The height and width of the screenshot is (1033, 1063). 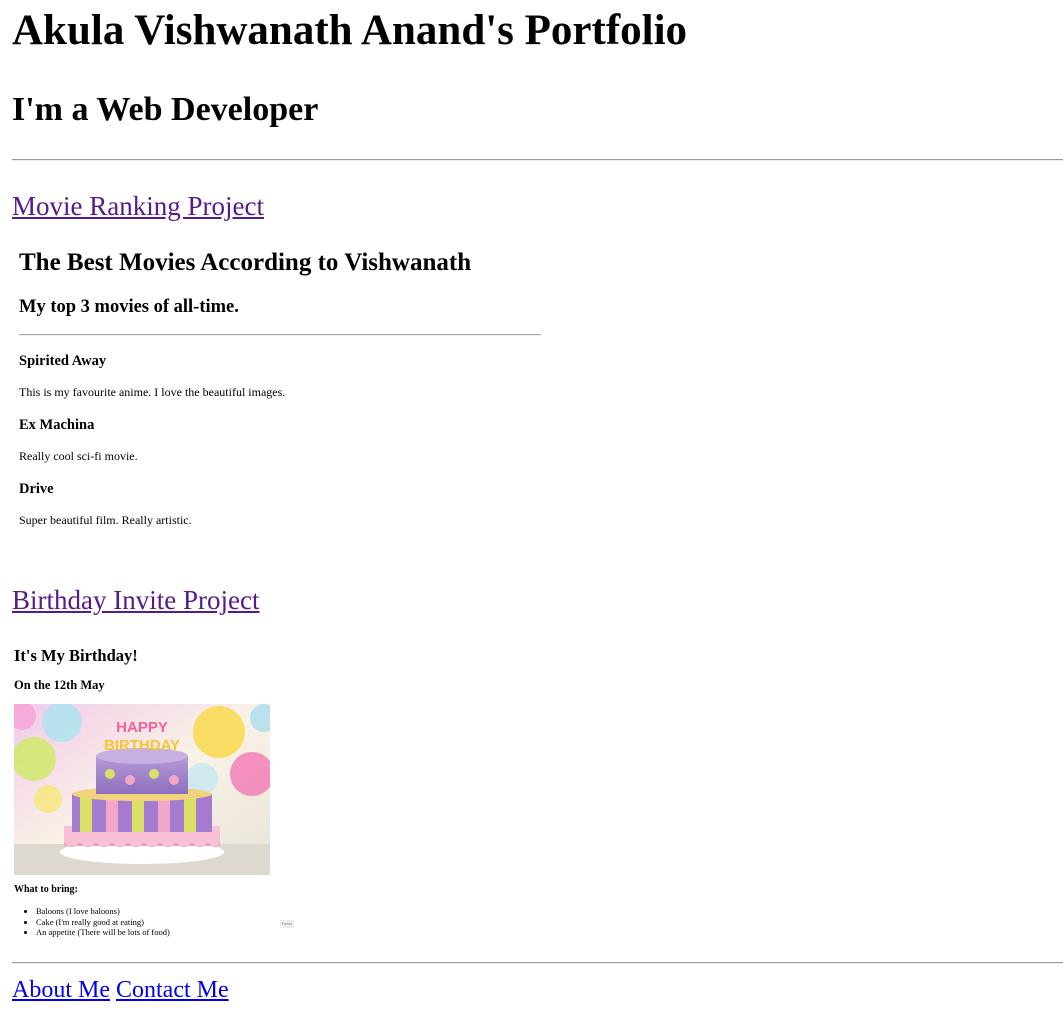 What do you see at coordinates (172, 990) in the screenshot?
I see `contact-me-link: Contact Me` at bounding box center [172, 990].